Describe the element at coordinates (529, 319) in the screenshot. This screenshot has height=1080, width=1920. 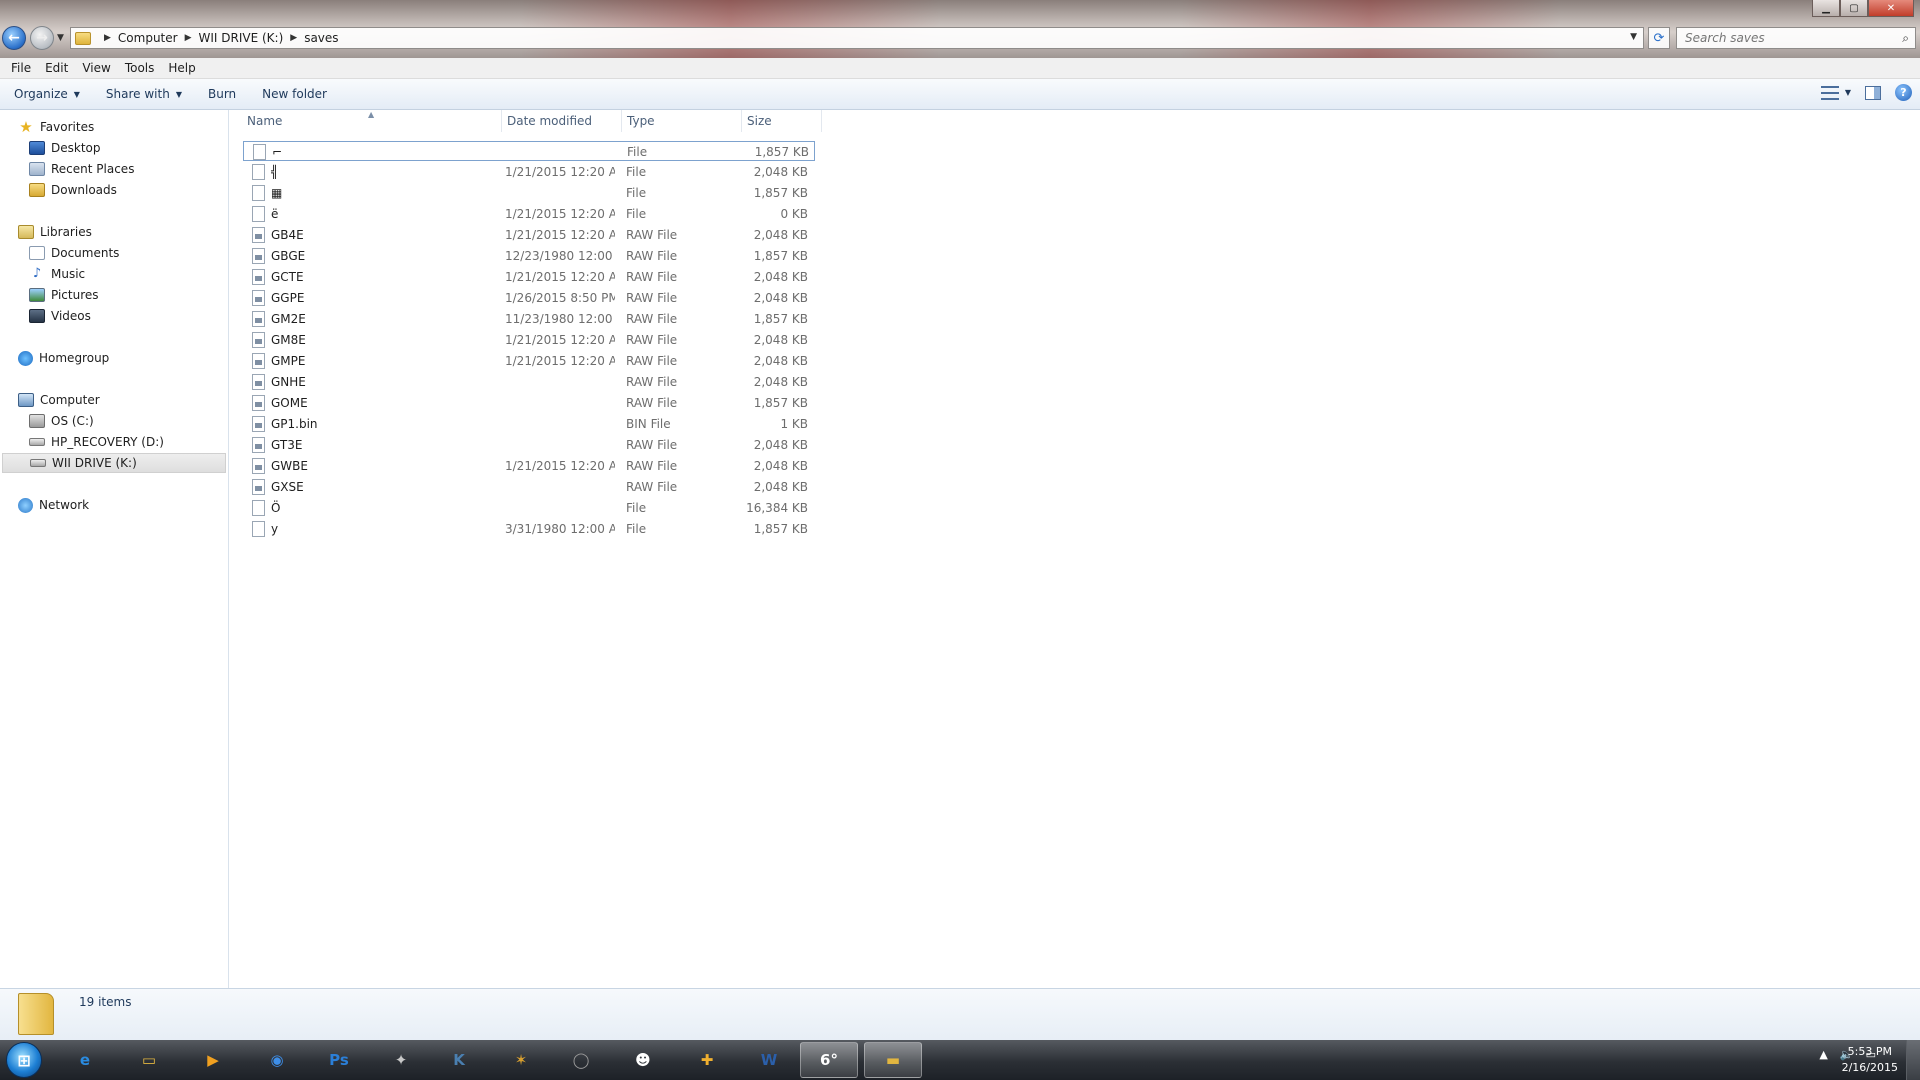
I see `file-row: GM2E11/23/1980 12:00 ...RAW File1,857 KB` at that location.